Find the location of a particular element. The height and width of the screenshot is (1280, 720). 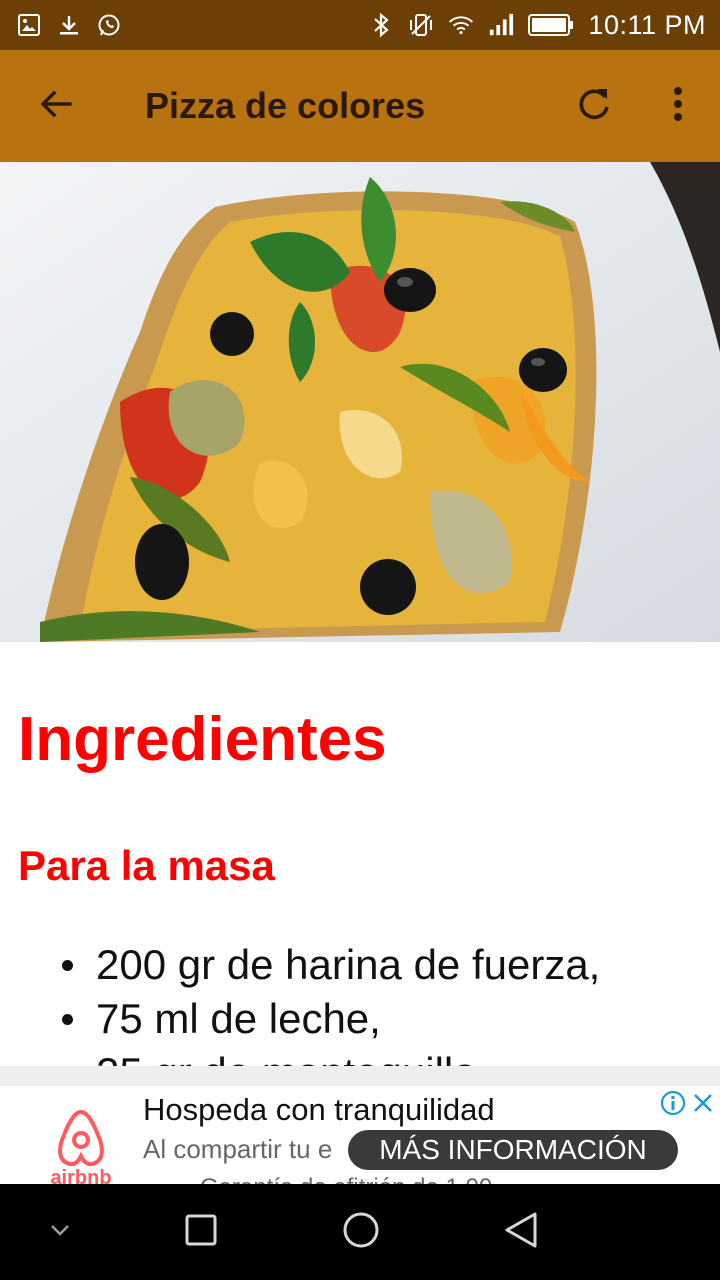

page-title: Pizza de colores is located at coordinates (285, 105).